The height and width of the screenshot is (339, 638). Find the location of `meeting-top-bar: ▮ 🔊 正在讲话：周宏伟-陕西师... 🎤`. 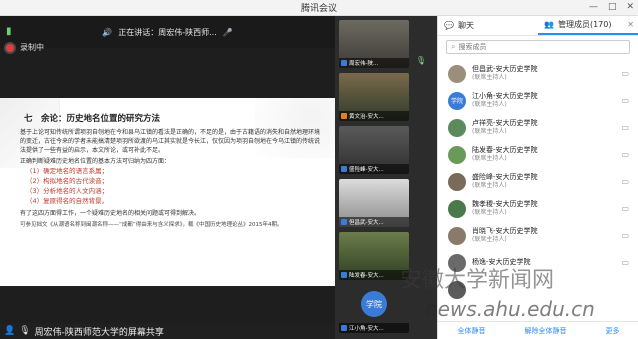

meeting-top-bar: ▮ 🔊 正在讲话：周宏伟-陕西师... 🎤 is located at coordinates (167, 32).